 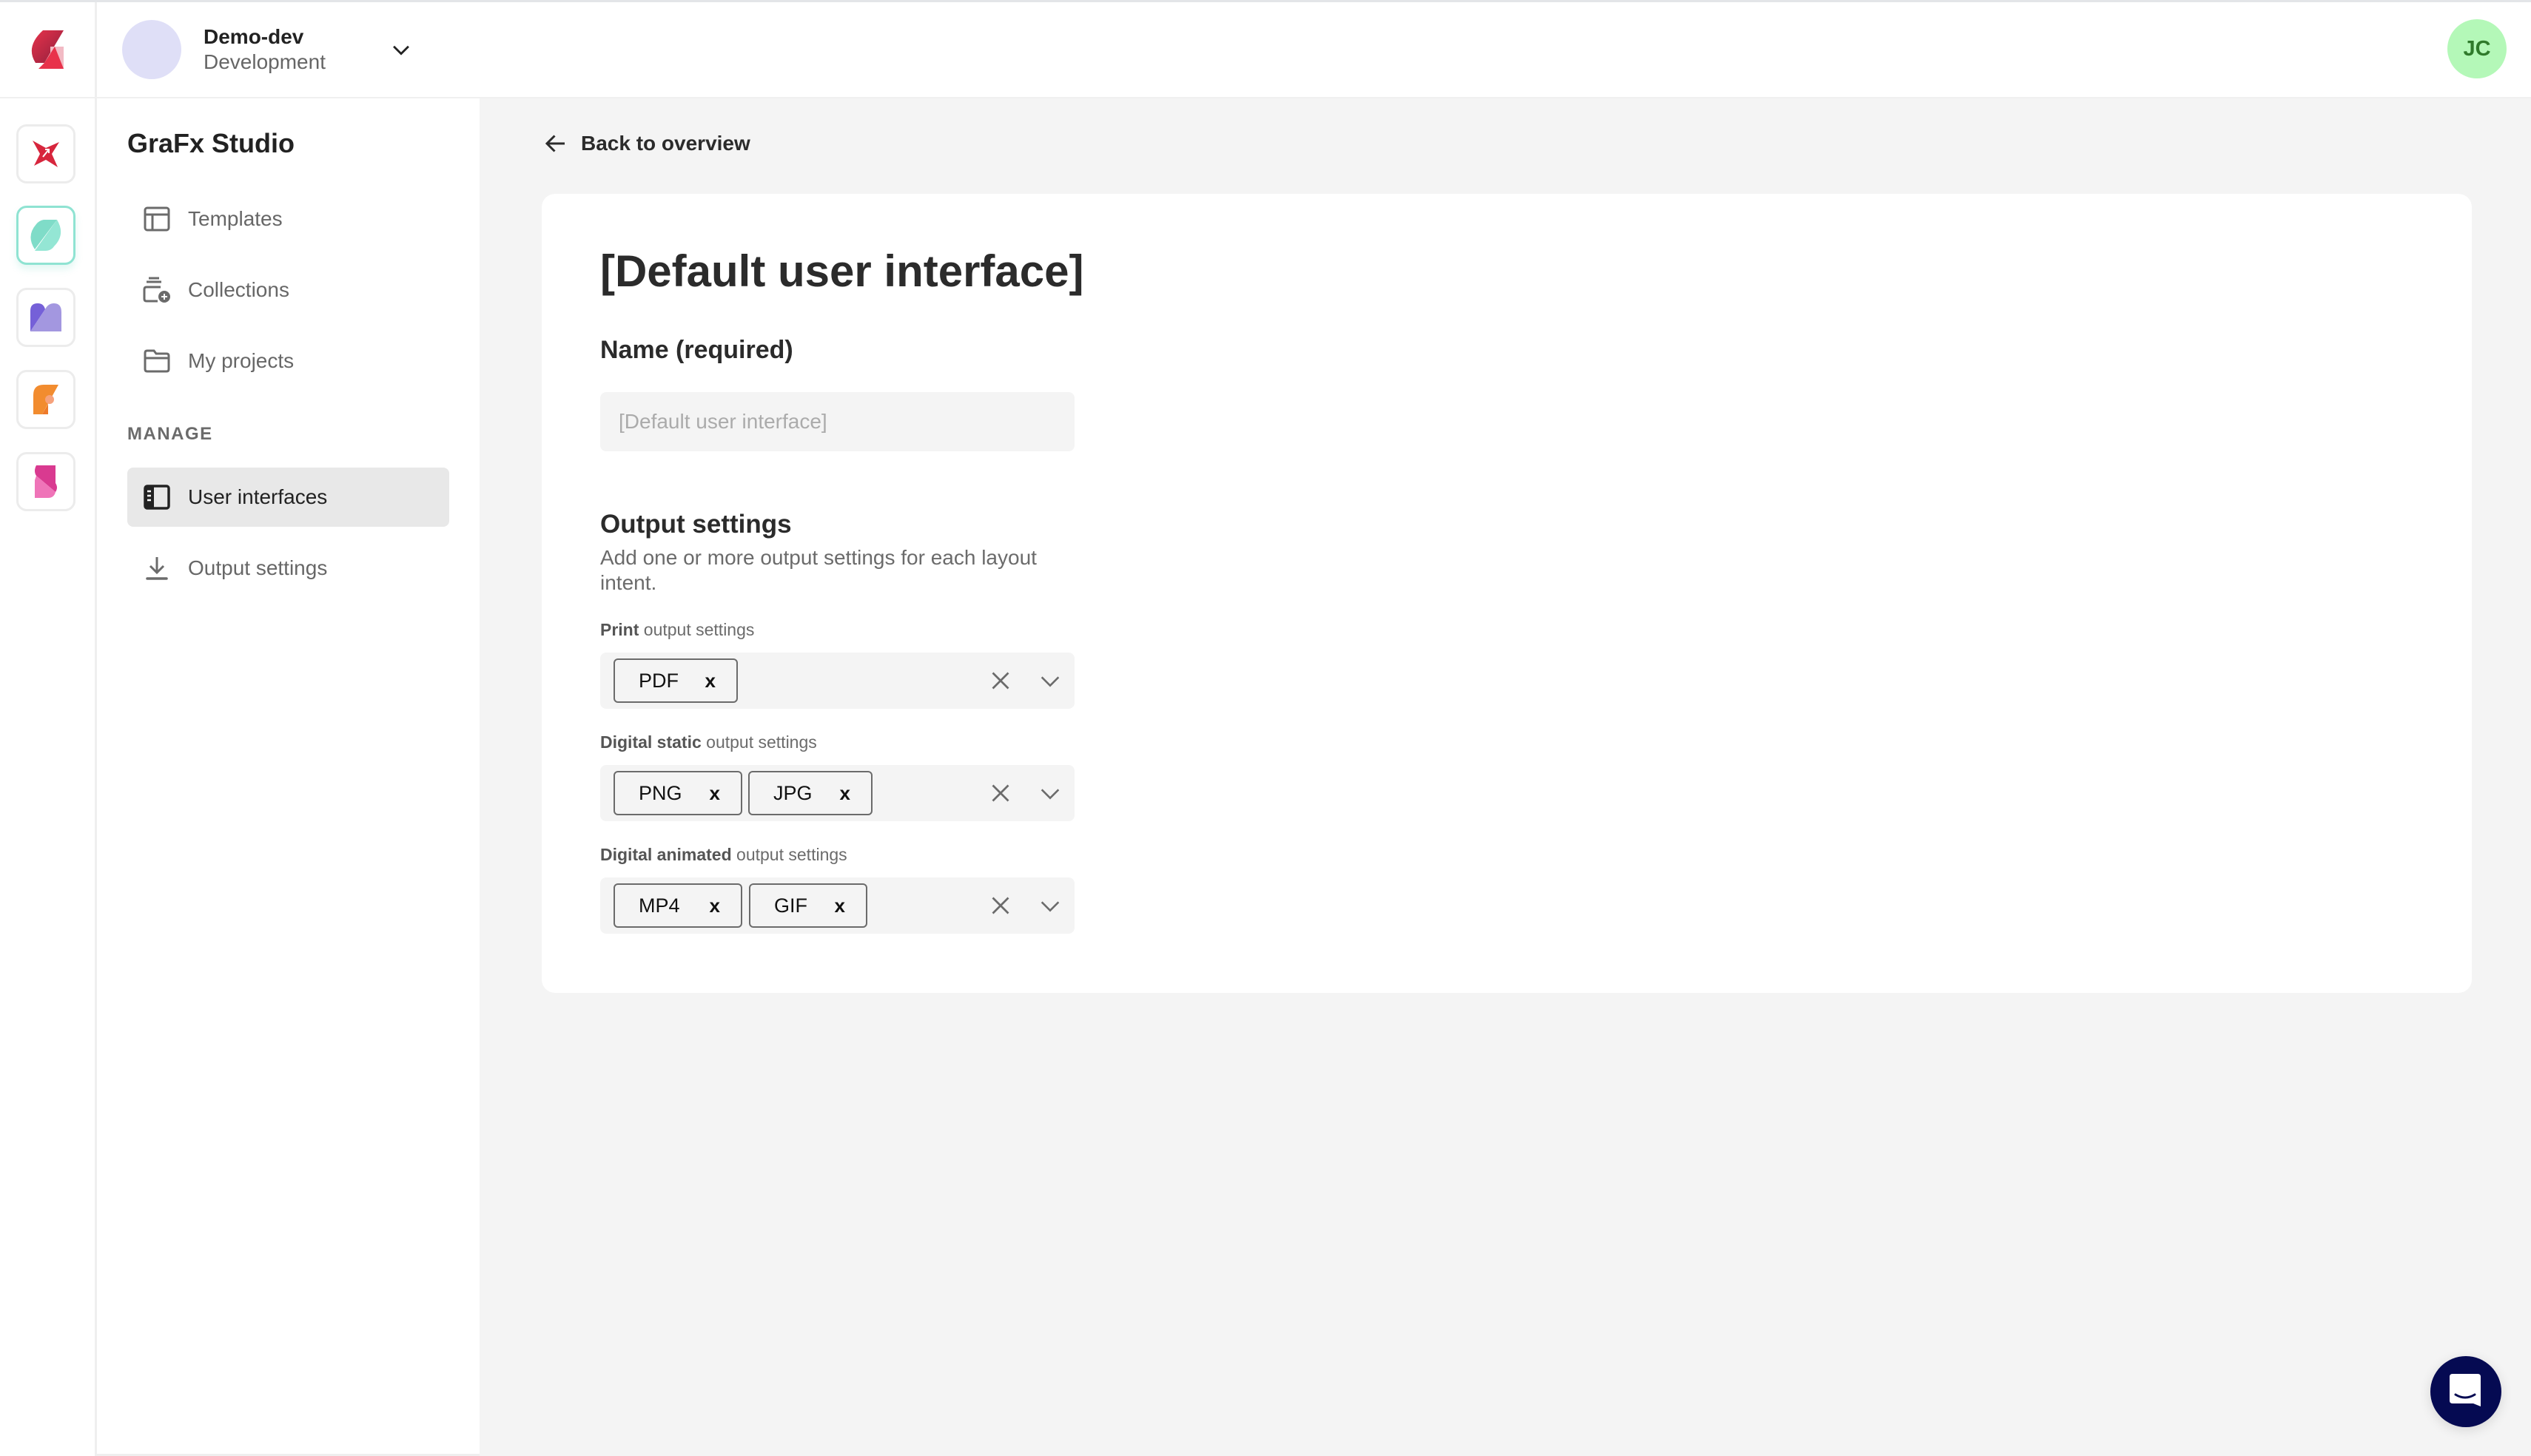 What do you see at coordinates (1265, 50) in the screenshot?
I see `top-bar` at bounding box center [1265, 50].